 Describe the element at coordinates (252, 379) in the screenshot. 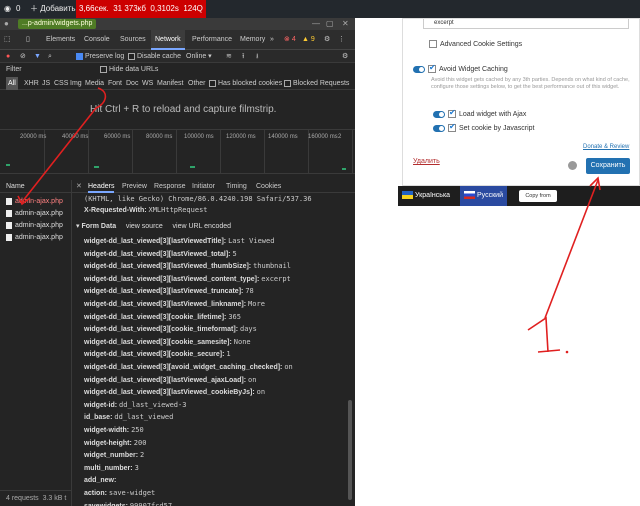

I see `form-value: on` at that location.